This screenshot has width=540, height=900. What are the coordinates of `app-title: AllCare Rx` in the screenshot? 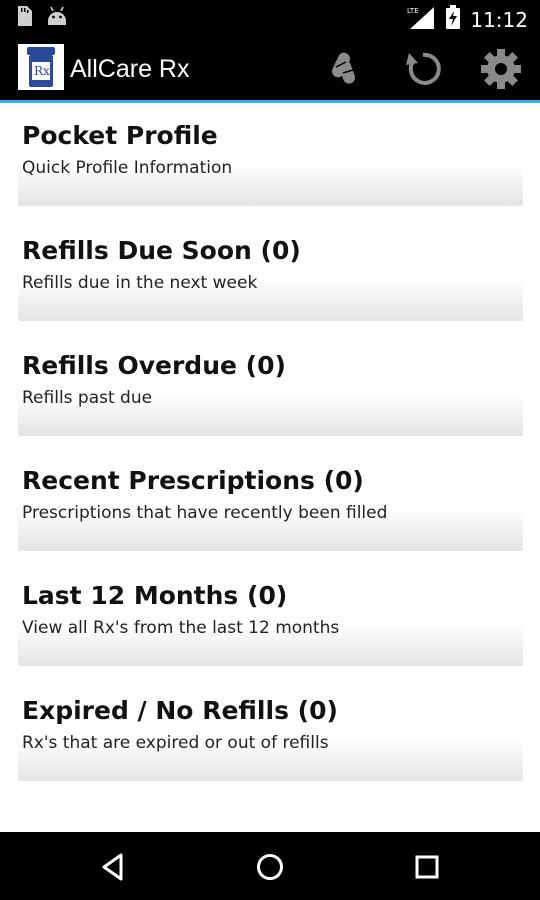 It's located at (130, 69).